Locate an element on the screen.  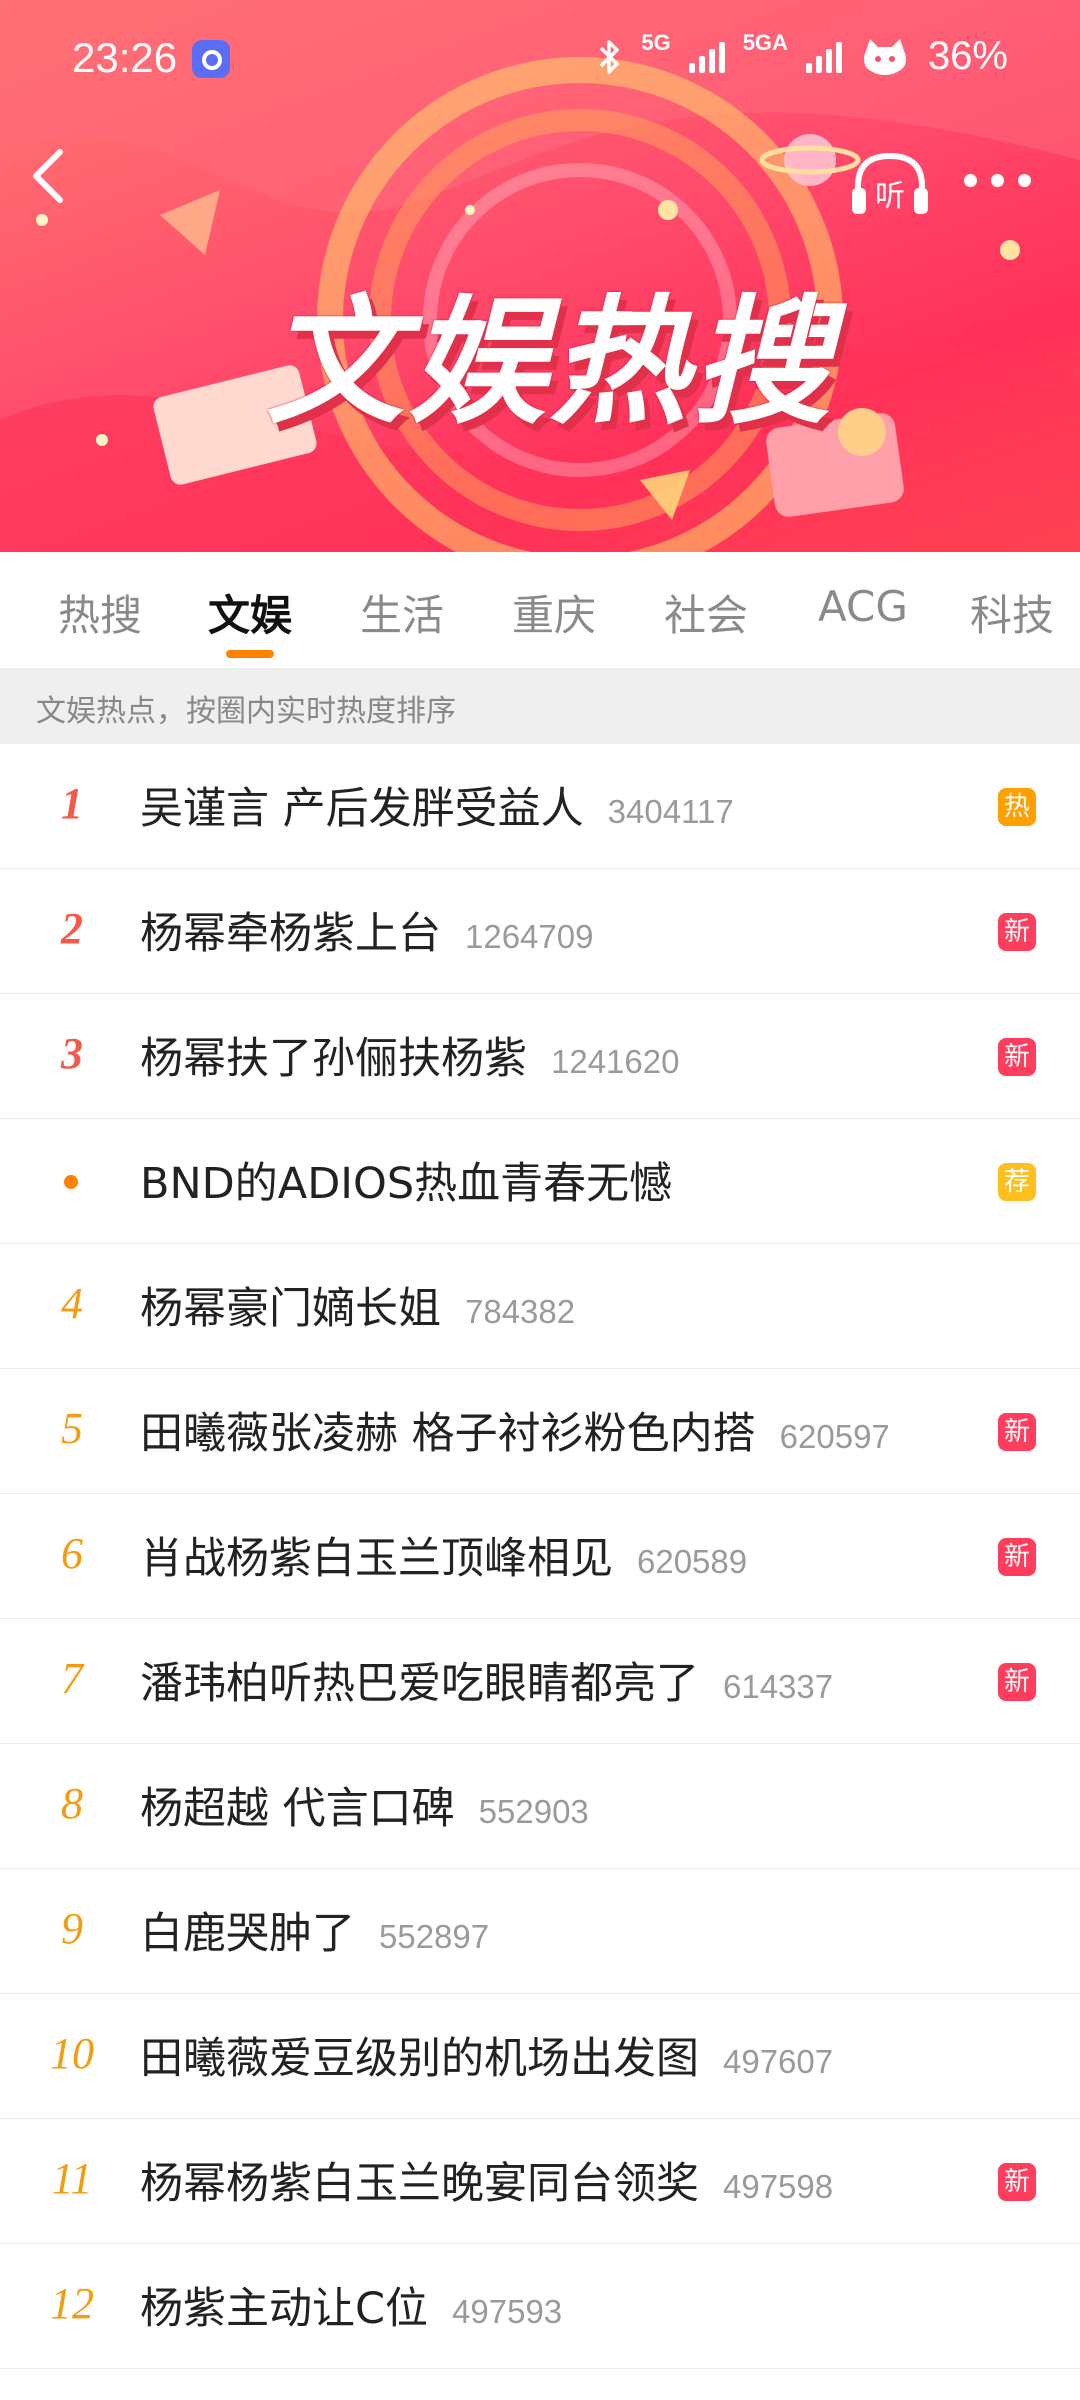
list-item: 8 杨超越 代言口碑 552903 is located at coordinates (540, 1806).